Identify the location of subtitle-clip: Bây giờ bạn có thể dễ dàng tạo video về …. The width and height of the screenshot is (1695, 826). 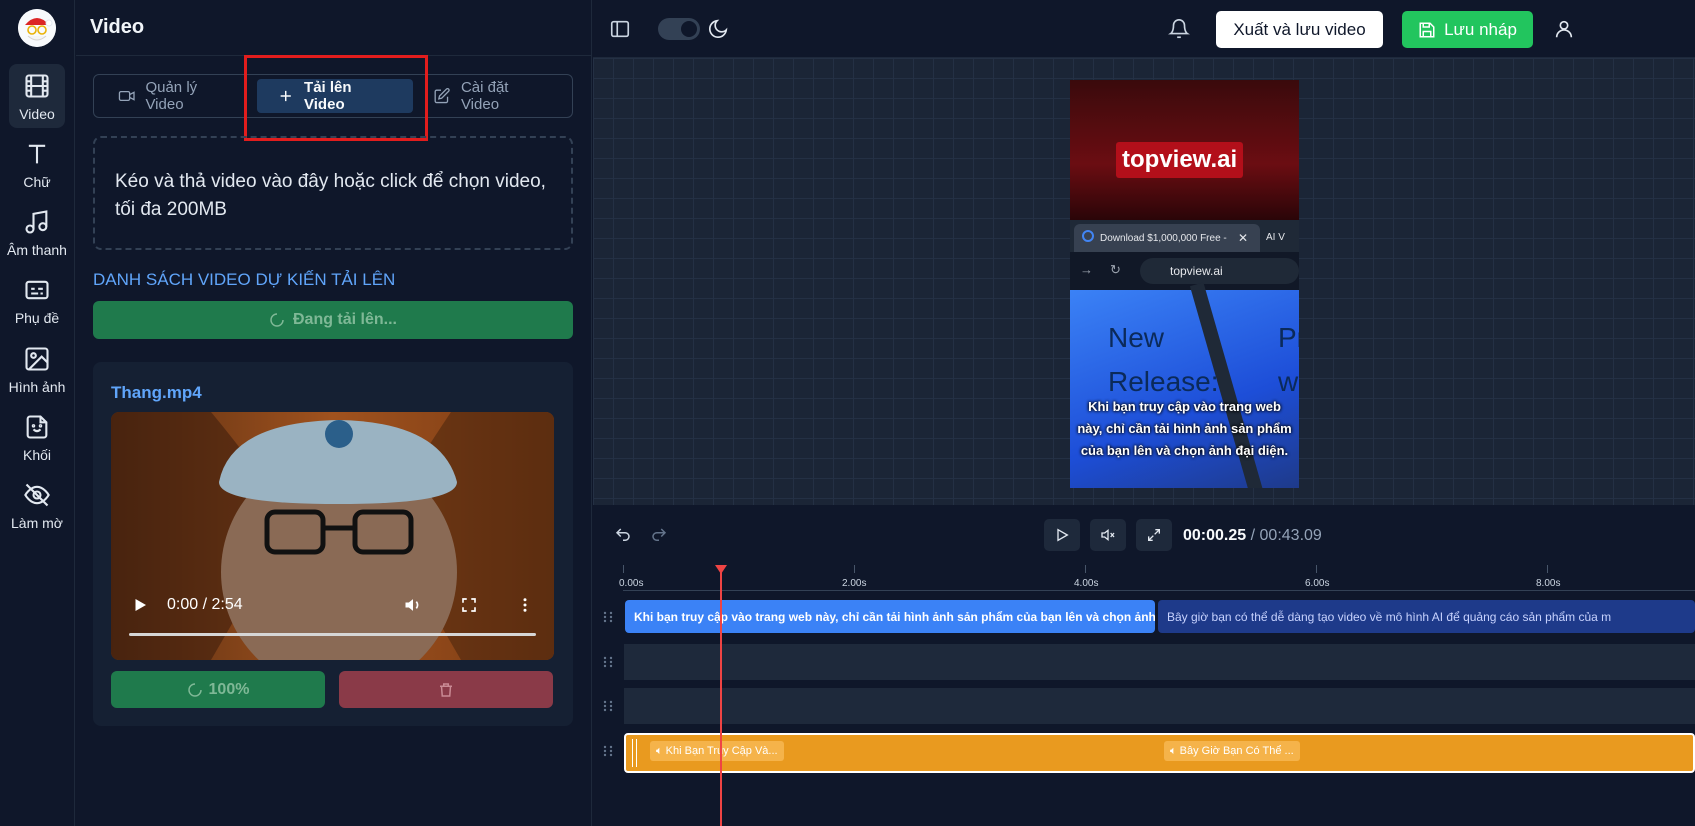
(1426, 616).